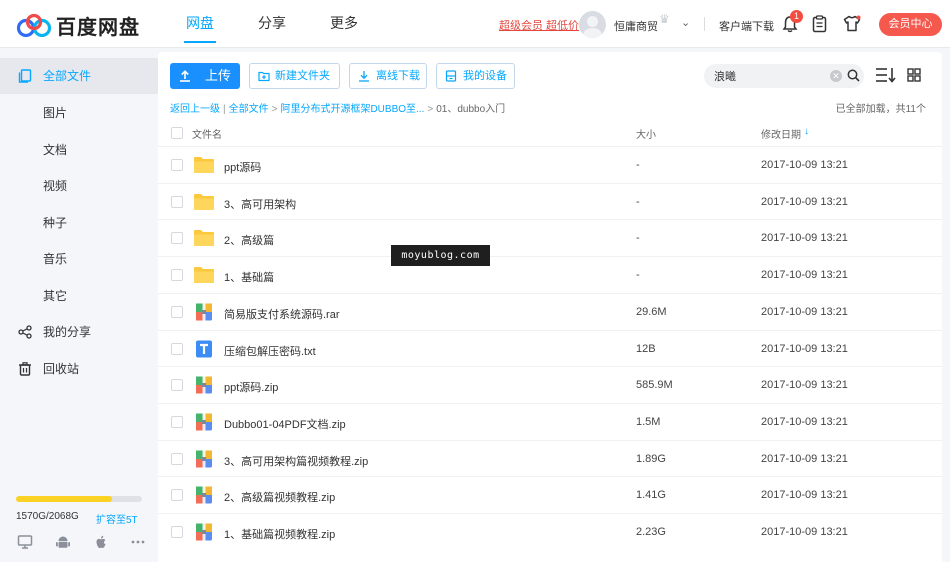  I want to click on table-row: Dubbo01-04PDF文档.zip 1.5M 2017-10-09 13:21, so click(550, 421).